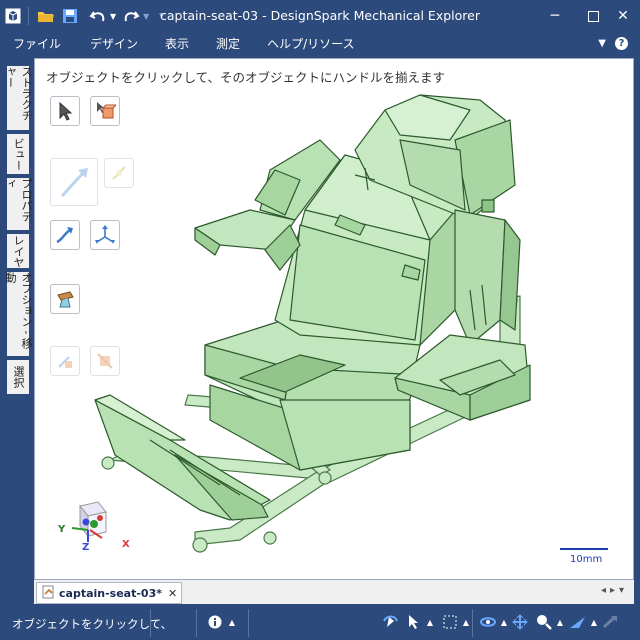 The image size is (640, 640). What do you see at coordinates (520, 622) in the screenshot?
I see `pan-icon` at bounding box center [520, 622].